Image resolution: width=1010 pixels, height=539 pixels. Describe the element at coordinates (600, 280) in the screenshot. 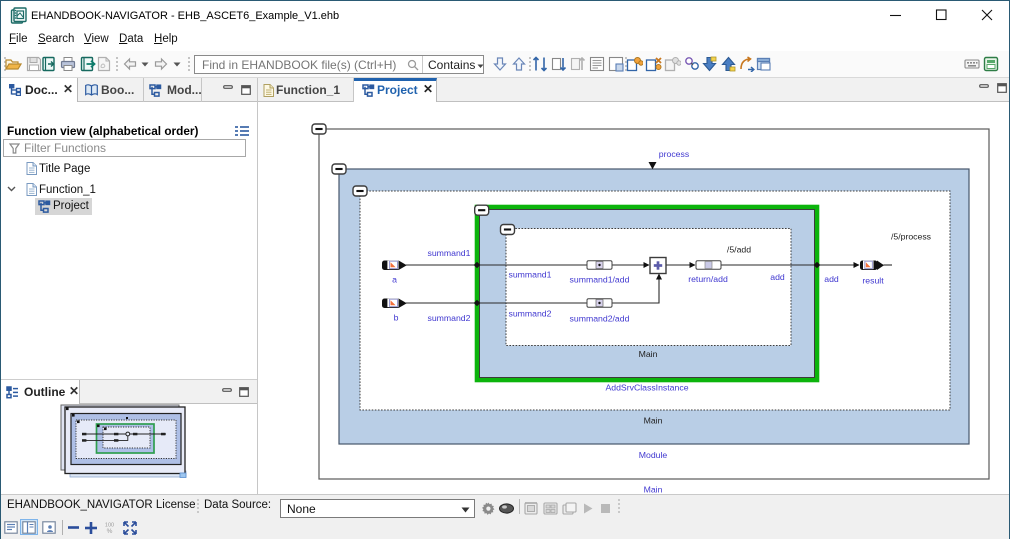

I see `svg-text: summand1/add` at that location.